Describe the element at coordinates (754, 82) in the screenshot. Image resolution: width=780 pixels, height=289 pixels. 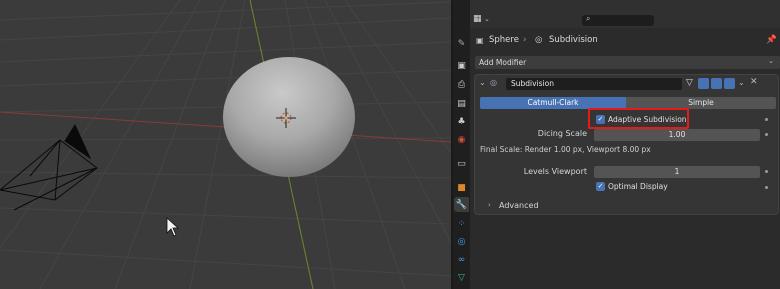
I see `close-icon: ✕` at that location.